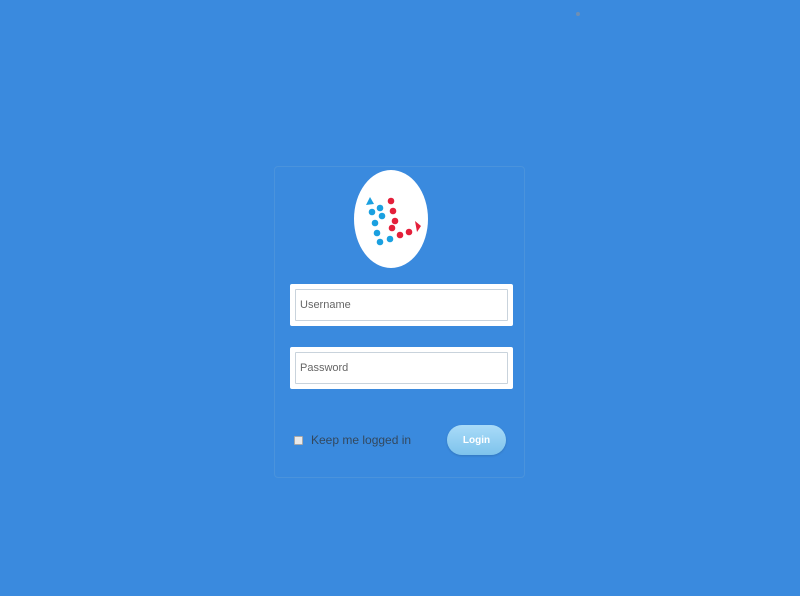  What do you see at coordinates (361, 440) in the screenshot?
I see `keep-logged-in-label: Keep me logged in` at bounding box center [361, 440].